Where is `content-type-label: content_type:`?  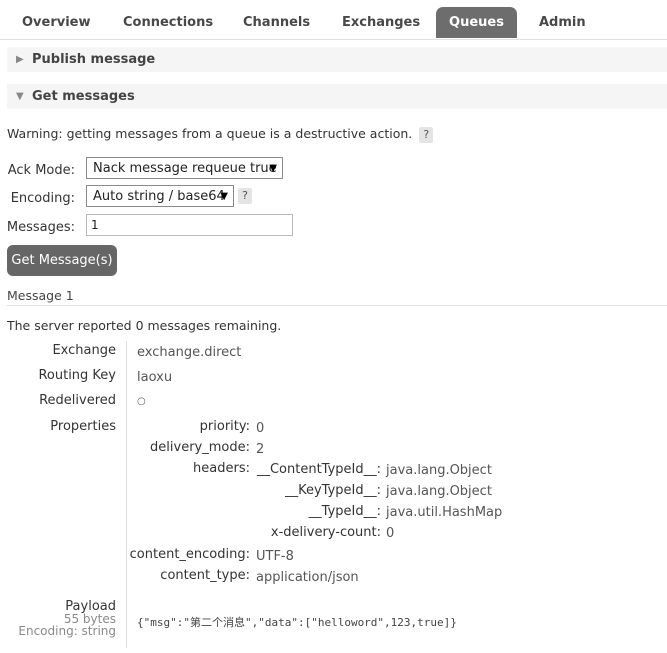 content-type-label: content_type: is located at coordinates (205, 575).